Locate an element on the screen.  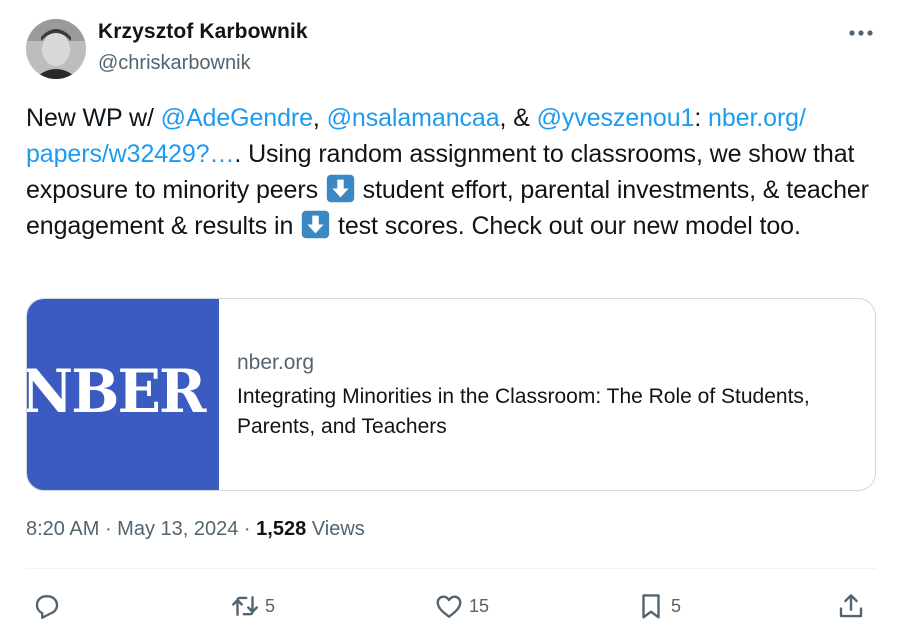
share-icon is located at coordinates (851, 606).